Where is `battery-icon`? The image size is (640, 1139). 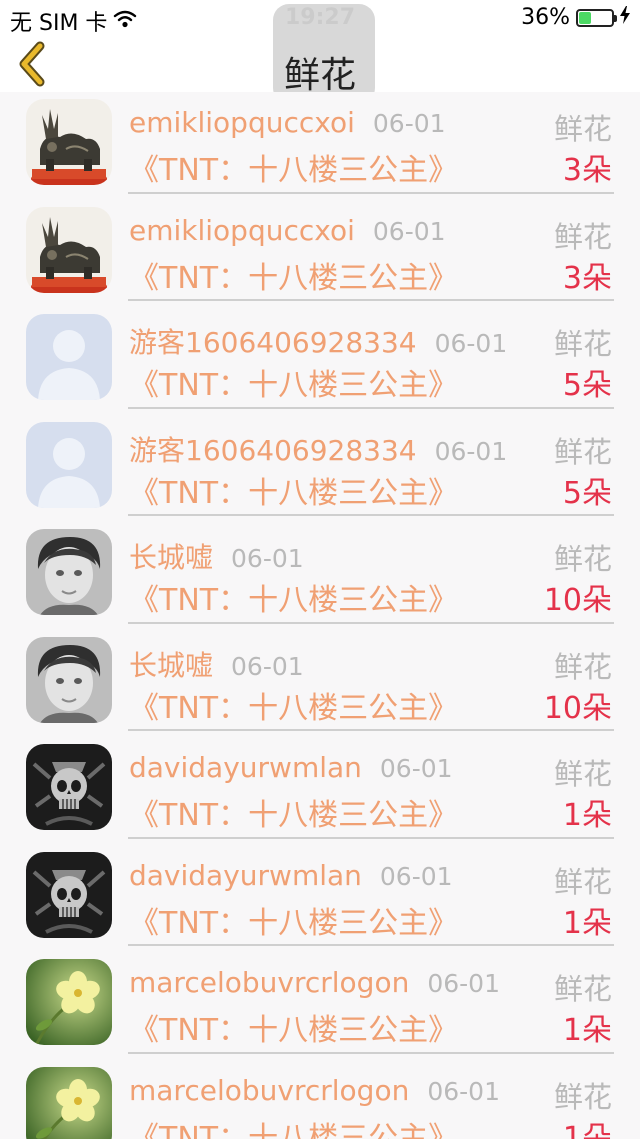
battery-icon is located at coordinates (596, 17).